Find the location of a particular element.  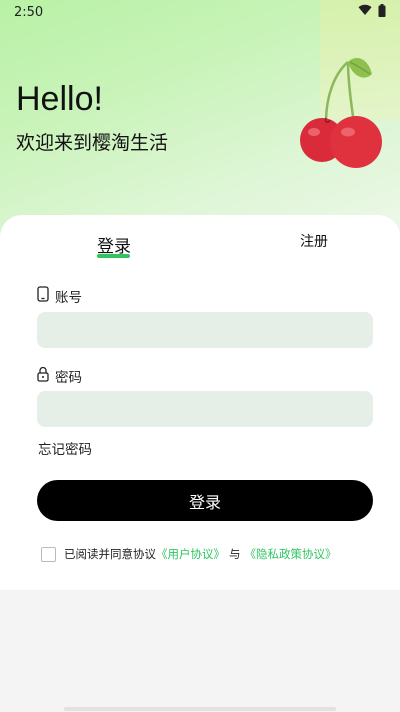

agreement-connector: 与 is located at coordinates (235, 554).